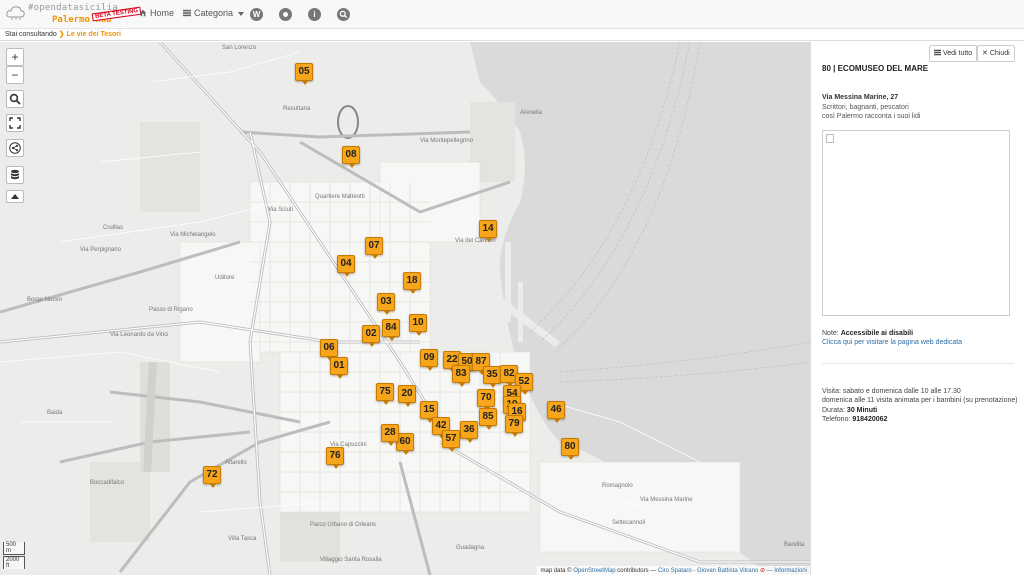 This screenshot has width=1024, height=575. What do you see at coordinates (162, 13) in the screenshot?
I see `nav-home-label: Home` at bounding box center [162, 13].